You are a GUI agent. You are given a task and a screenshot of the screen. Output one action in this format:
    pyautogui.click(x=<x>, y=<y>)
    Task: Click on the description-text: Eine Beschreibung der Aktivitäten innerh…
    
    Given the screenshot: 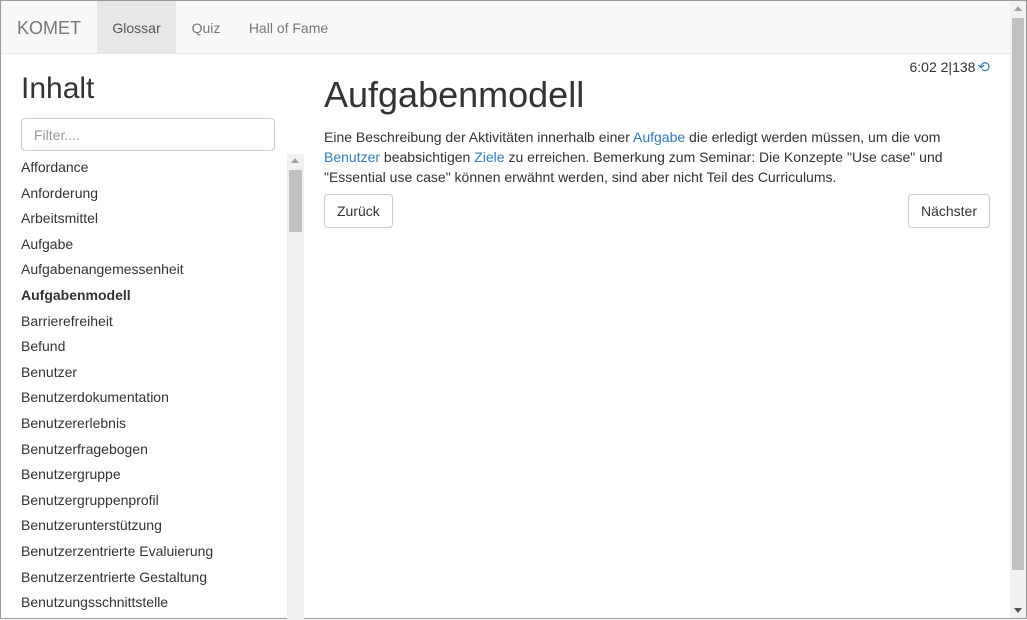 What is the action you would take?
    pyautogui.click(x=478, y=137)
    